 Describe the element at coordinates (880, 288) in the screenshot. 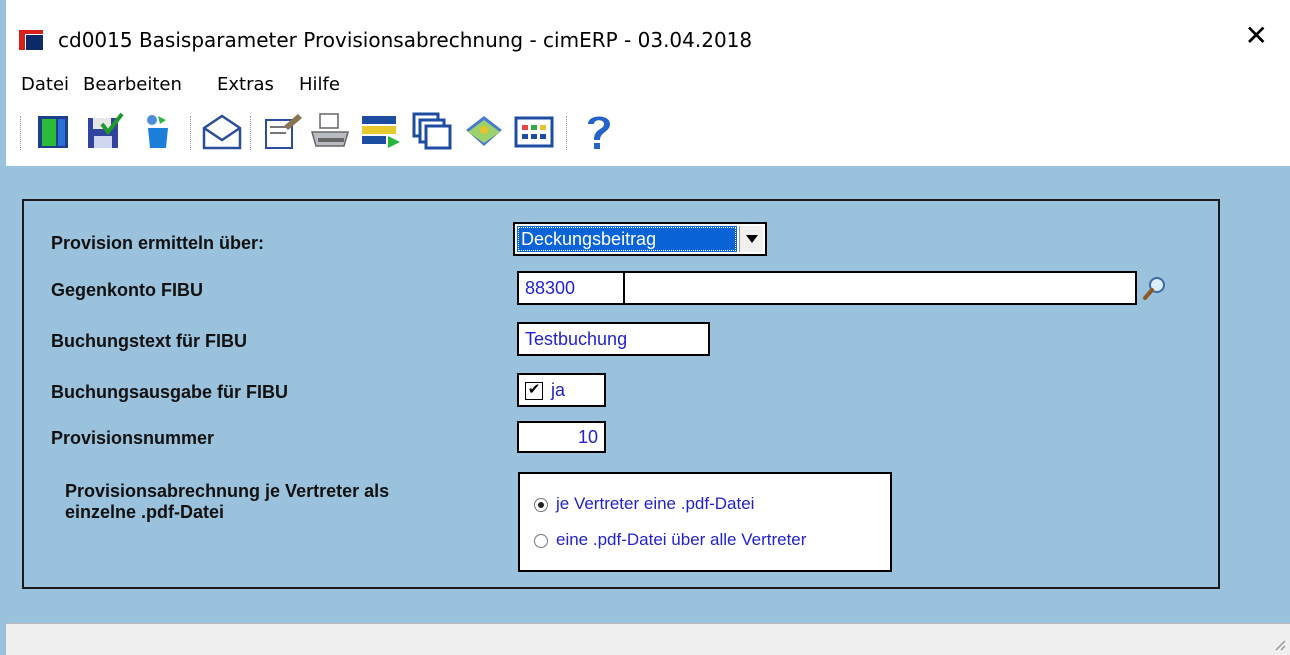

I see `gegenkonto-name-input` at that location.